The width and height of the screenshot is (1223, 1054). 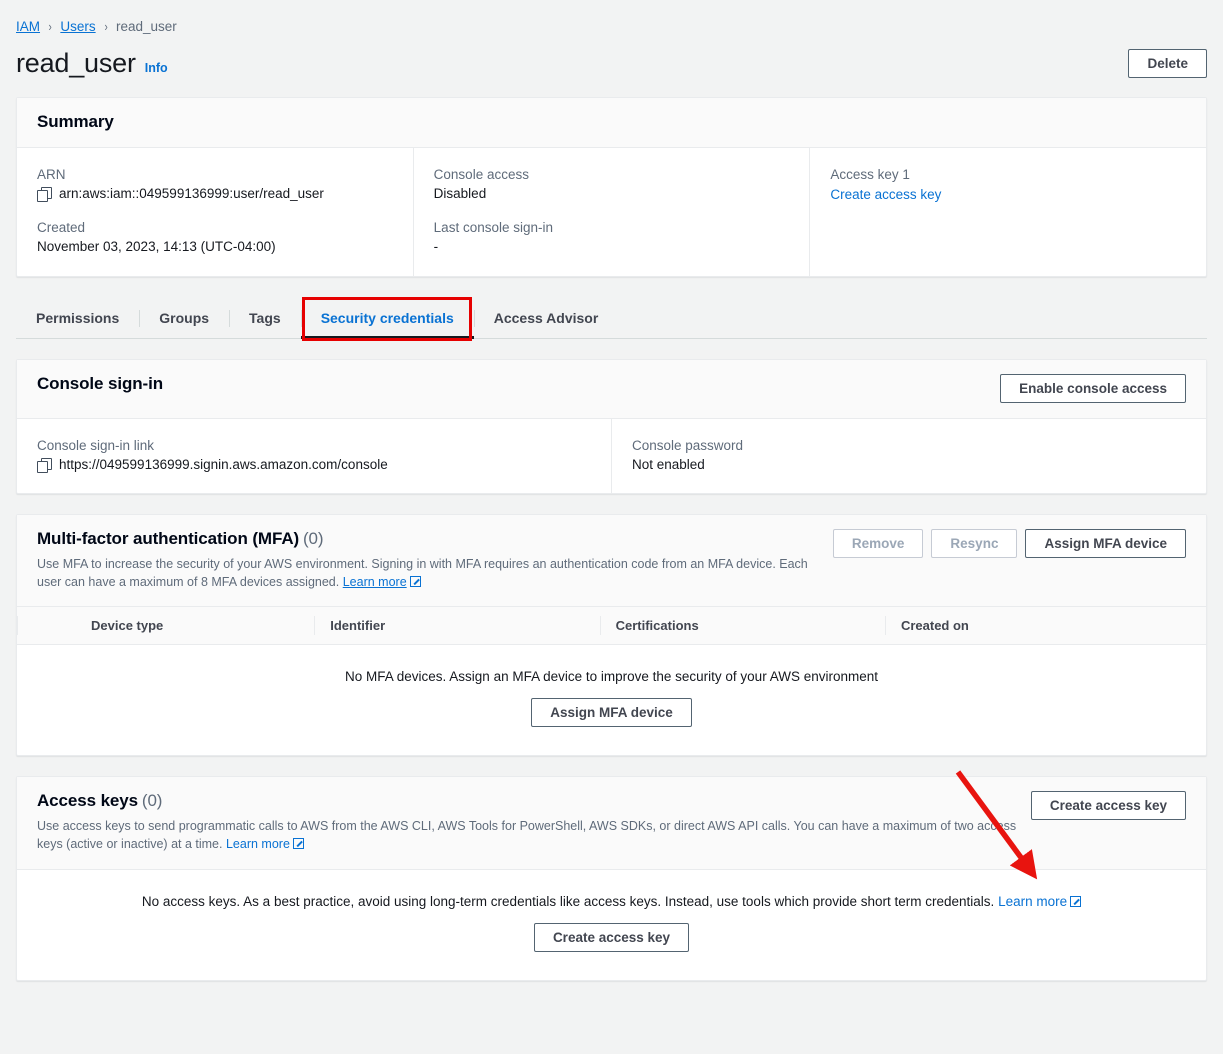 What do you see at coordinates (87, 801) in the screenshot?
I see `access-keys-title: Access keys` at bounding box center [87, 801].